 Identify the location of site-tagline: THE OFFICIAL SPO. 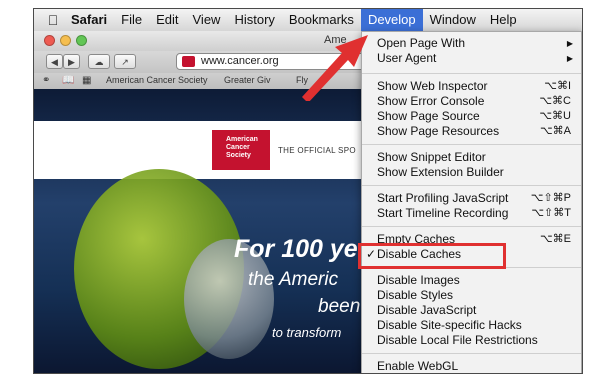
(317, 150).